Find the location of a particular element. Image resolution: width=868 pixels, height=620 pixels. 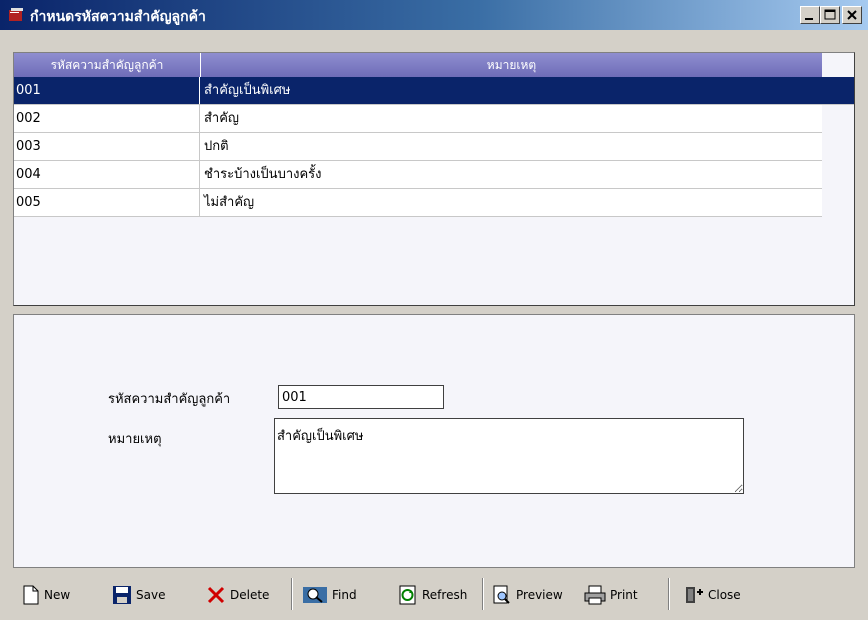

cell-code: 005 is located at coordinates (108, 202).